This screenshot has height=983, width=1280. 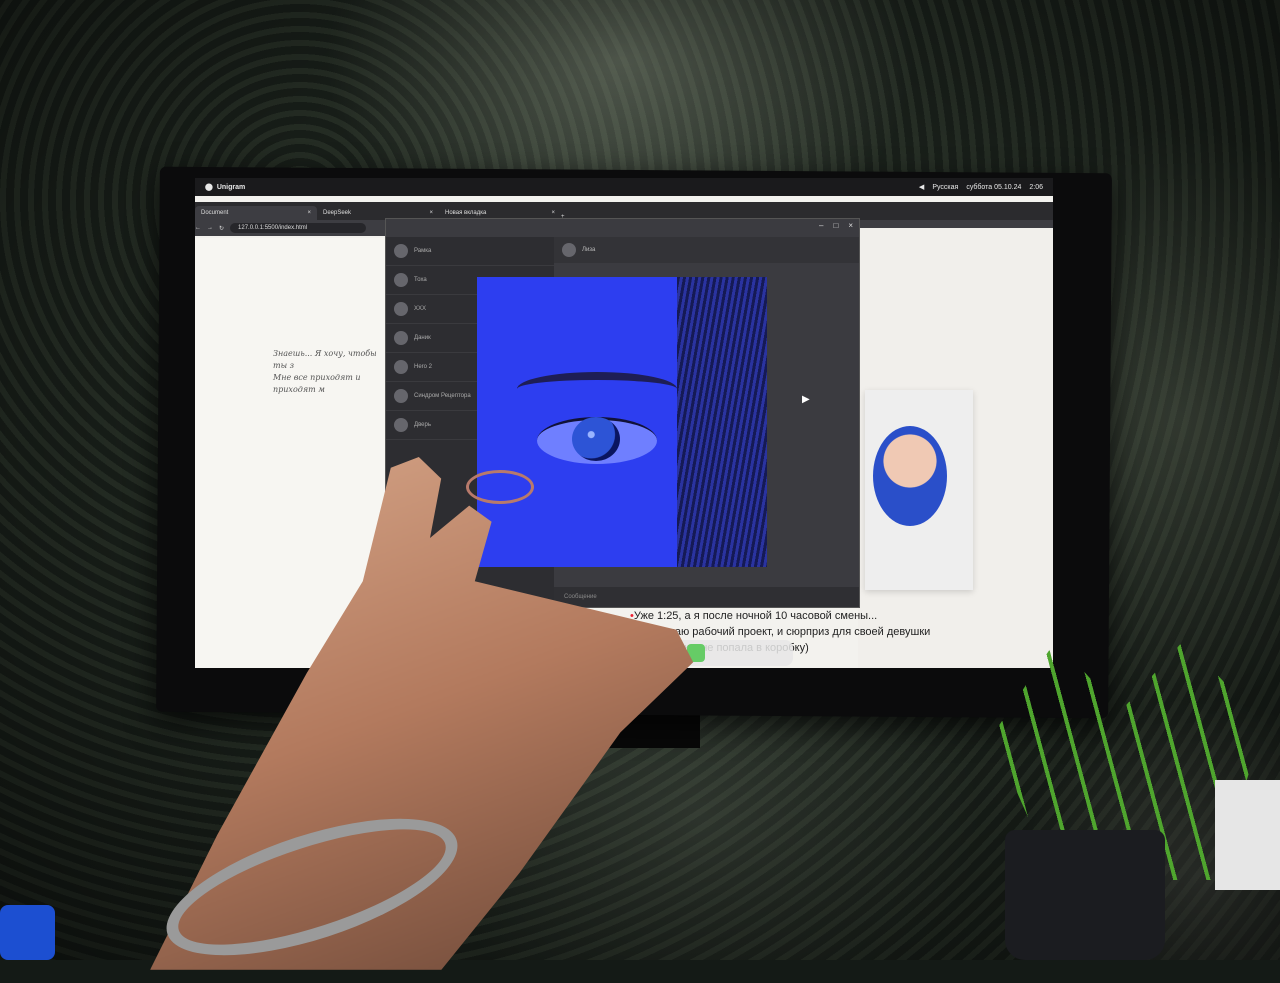 I want to click on cursor-icon: ▶, so click(x=806, y=399).